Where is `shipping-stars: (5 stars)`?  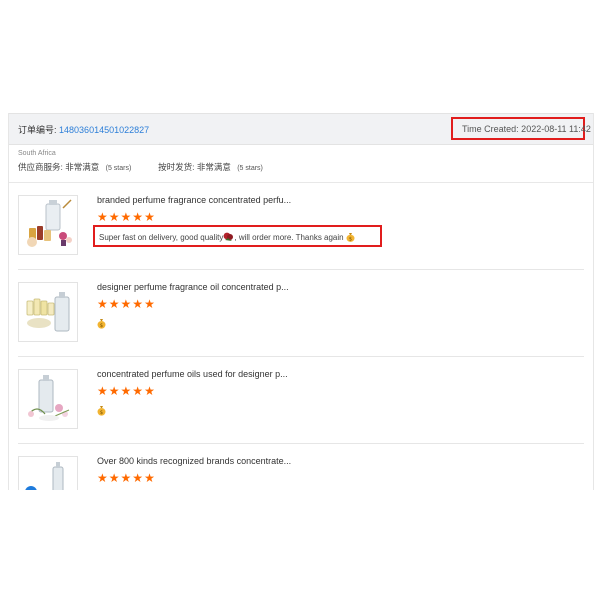 shipping-stars: (5 stars) is located at coordinates (250, 168).